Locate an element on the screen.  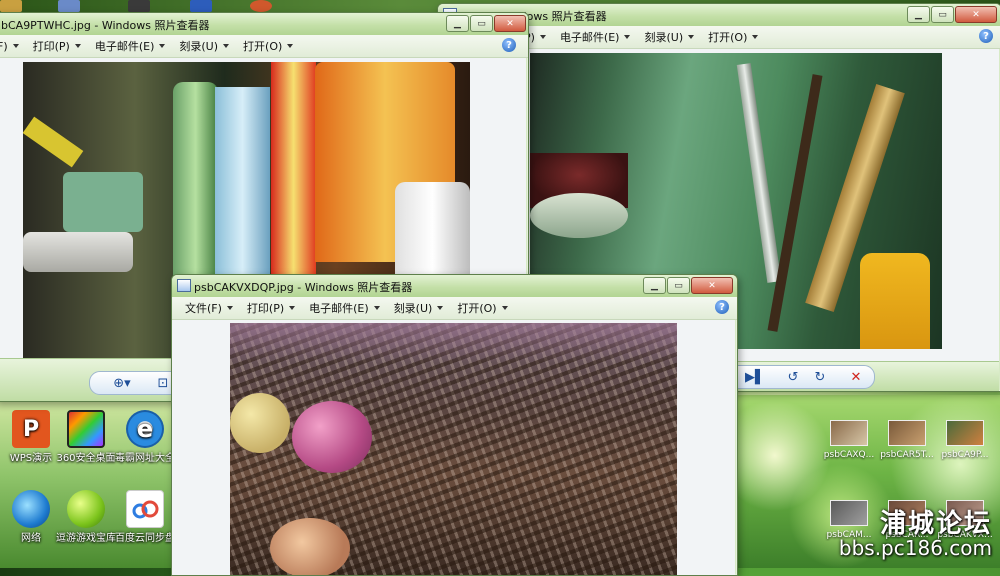
photo-viewer-icon is located at coordinates (184, 285).